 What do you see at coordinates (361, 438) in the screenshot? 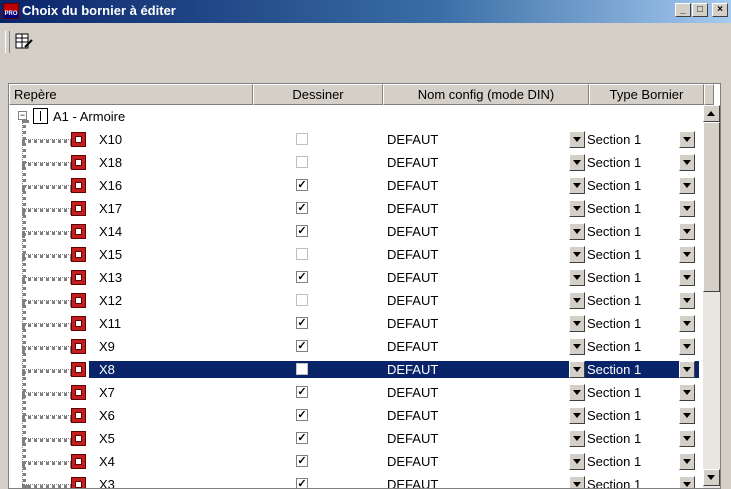
I see `table-row: X5 ✓ DEFAUT Section 1` at bounding box center [361, 438].